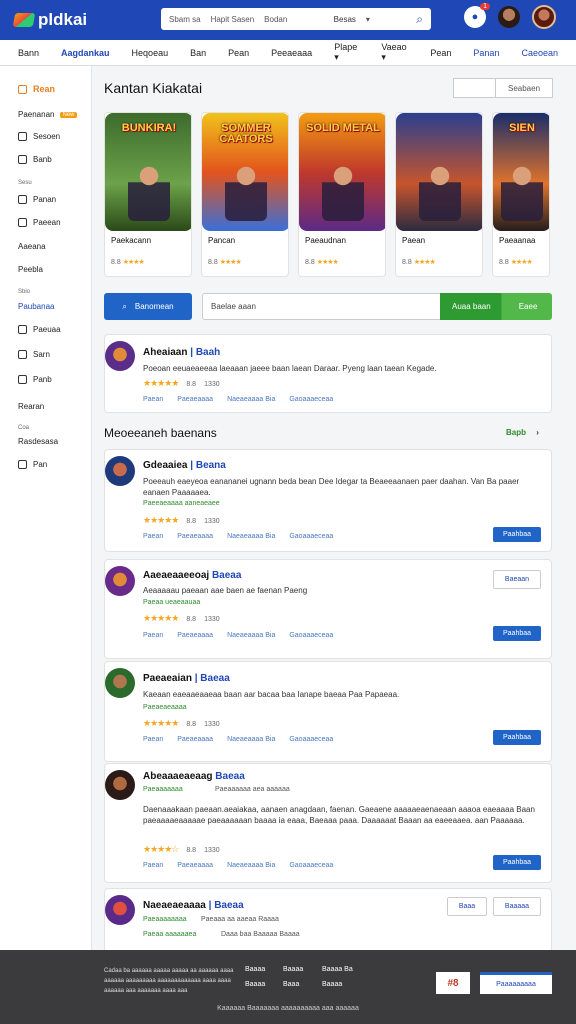 This screenshot has width=576, height=1024. Describe the element at coordinates (342, 194) in the screenshot. I see `game-card: SOLID METAL Paeaudnan 8.8 ★★★★` at that location.